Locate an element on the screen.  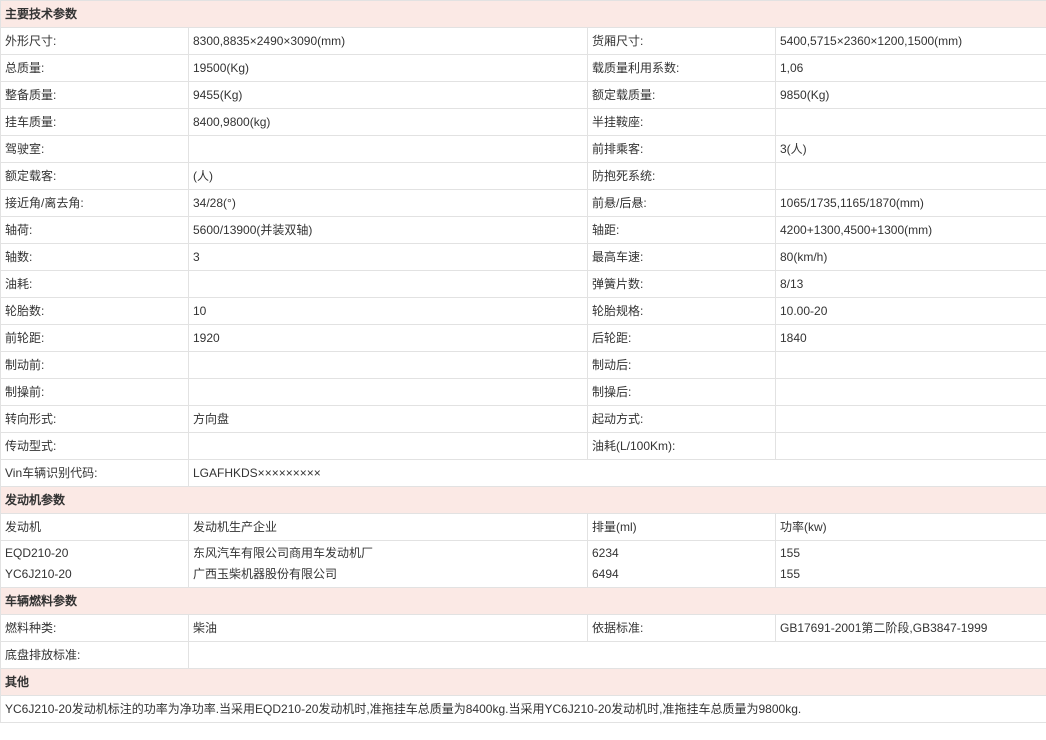
spec-label: 轴荷: is located at coordinates (94, 230).